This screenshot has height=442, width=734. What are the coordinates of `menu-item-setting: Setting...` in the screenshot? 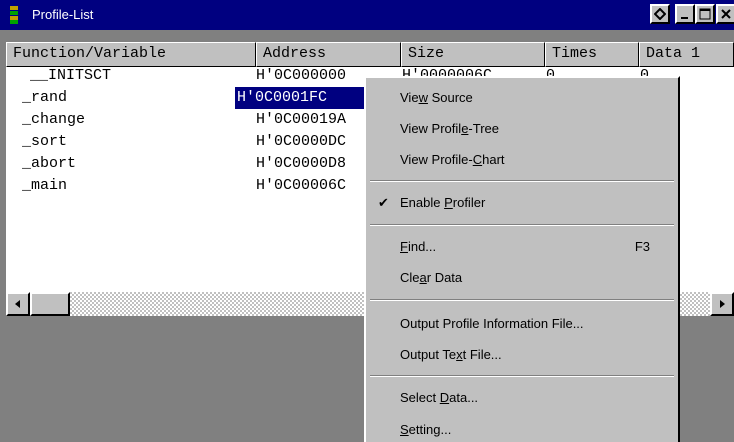 It's located at (522, 430).